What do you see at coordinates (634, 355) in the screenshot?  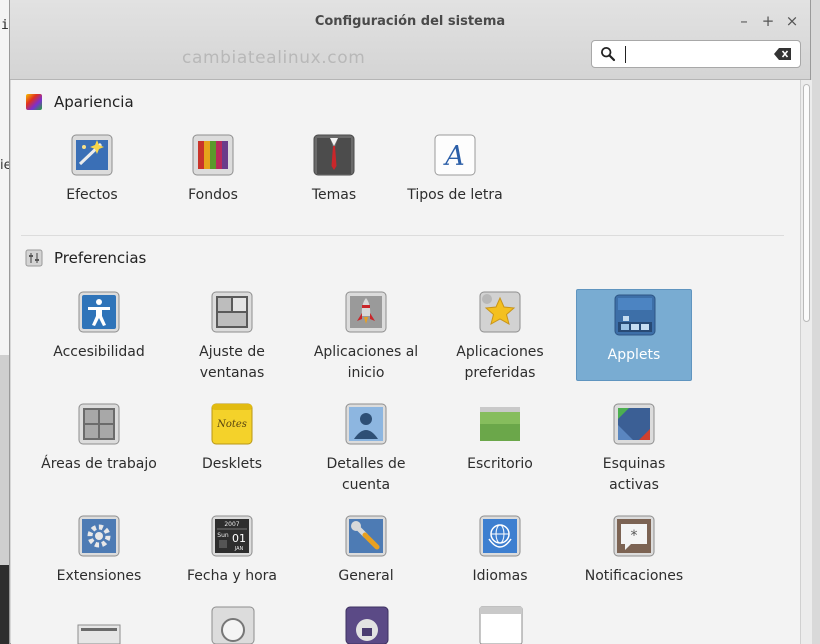 I see `item-label: Applets` at bounding box center [634, 355].